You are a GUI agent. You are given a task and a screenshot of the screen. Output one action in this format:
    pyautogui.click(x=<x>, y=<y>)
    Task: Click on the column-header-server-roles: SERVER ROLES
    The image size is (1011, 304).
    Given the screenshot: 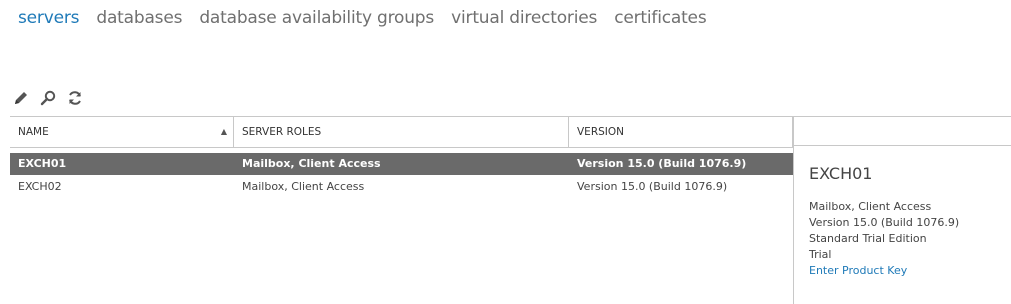 What is the action you would take?
    pyautogui.click(x=401, y=132)
    